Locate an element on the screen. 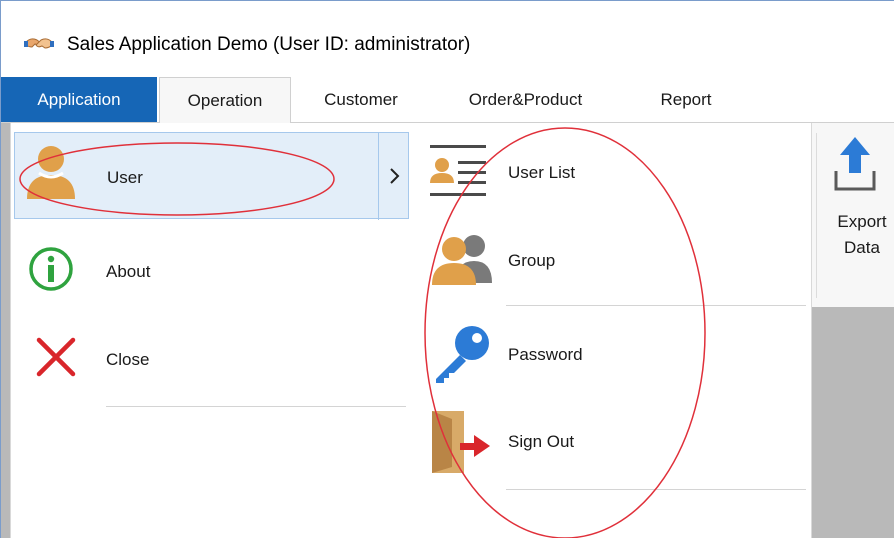 This screenshot has height=538, width=894. export-data-label: Export Data is located at coordinates (858, 235).